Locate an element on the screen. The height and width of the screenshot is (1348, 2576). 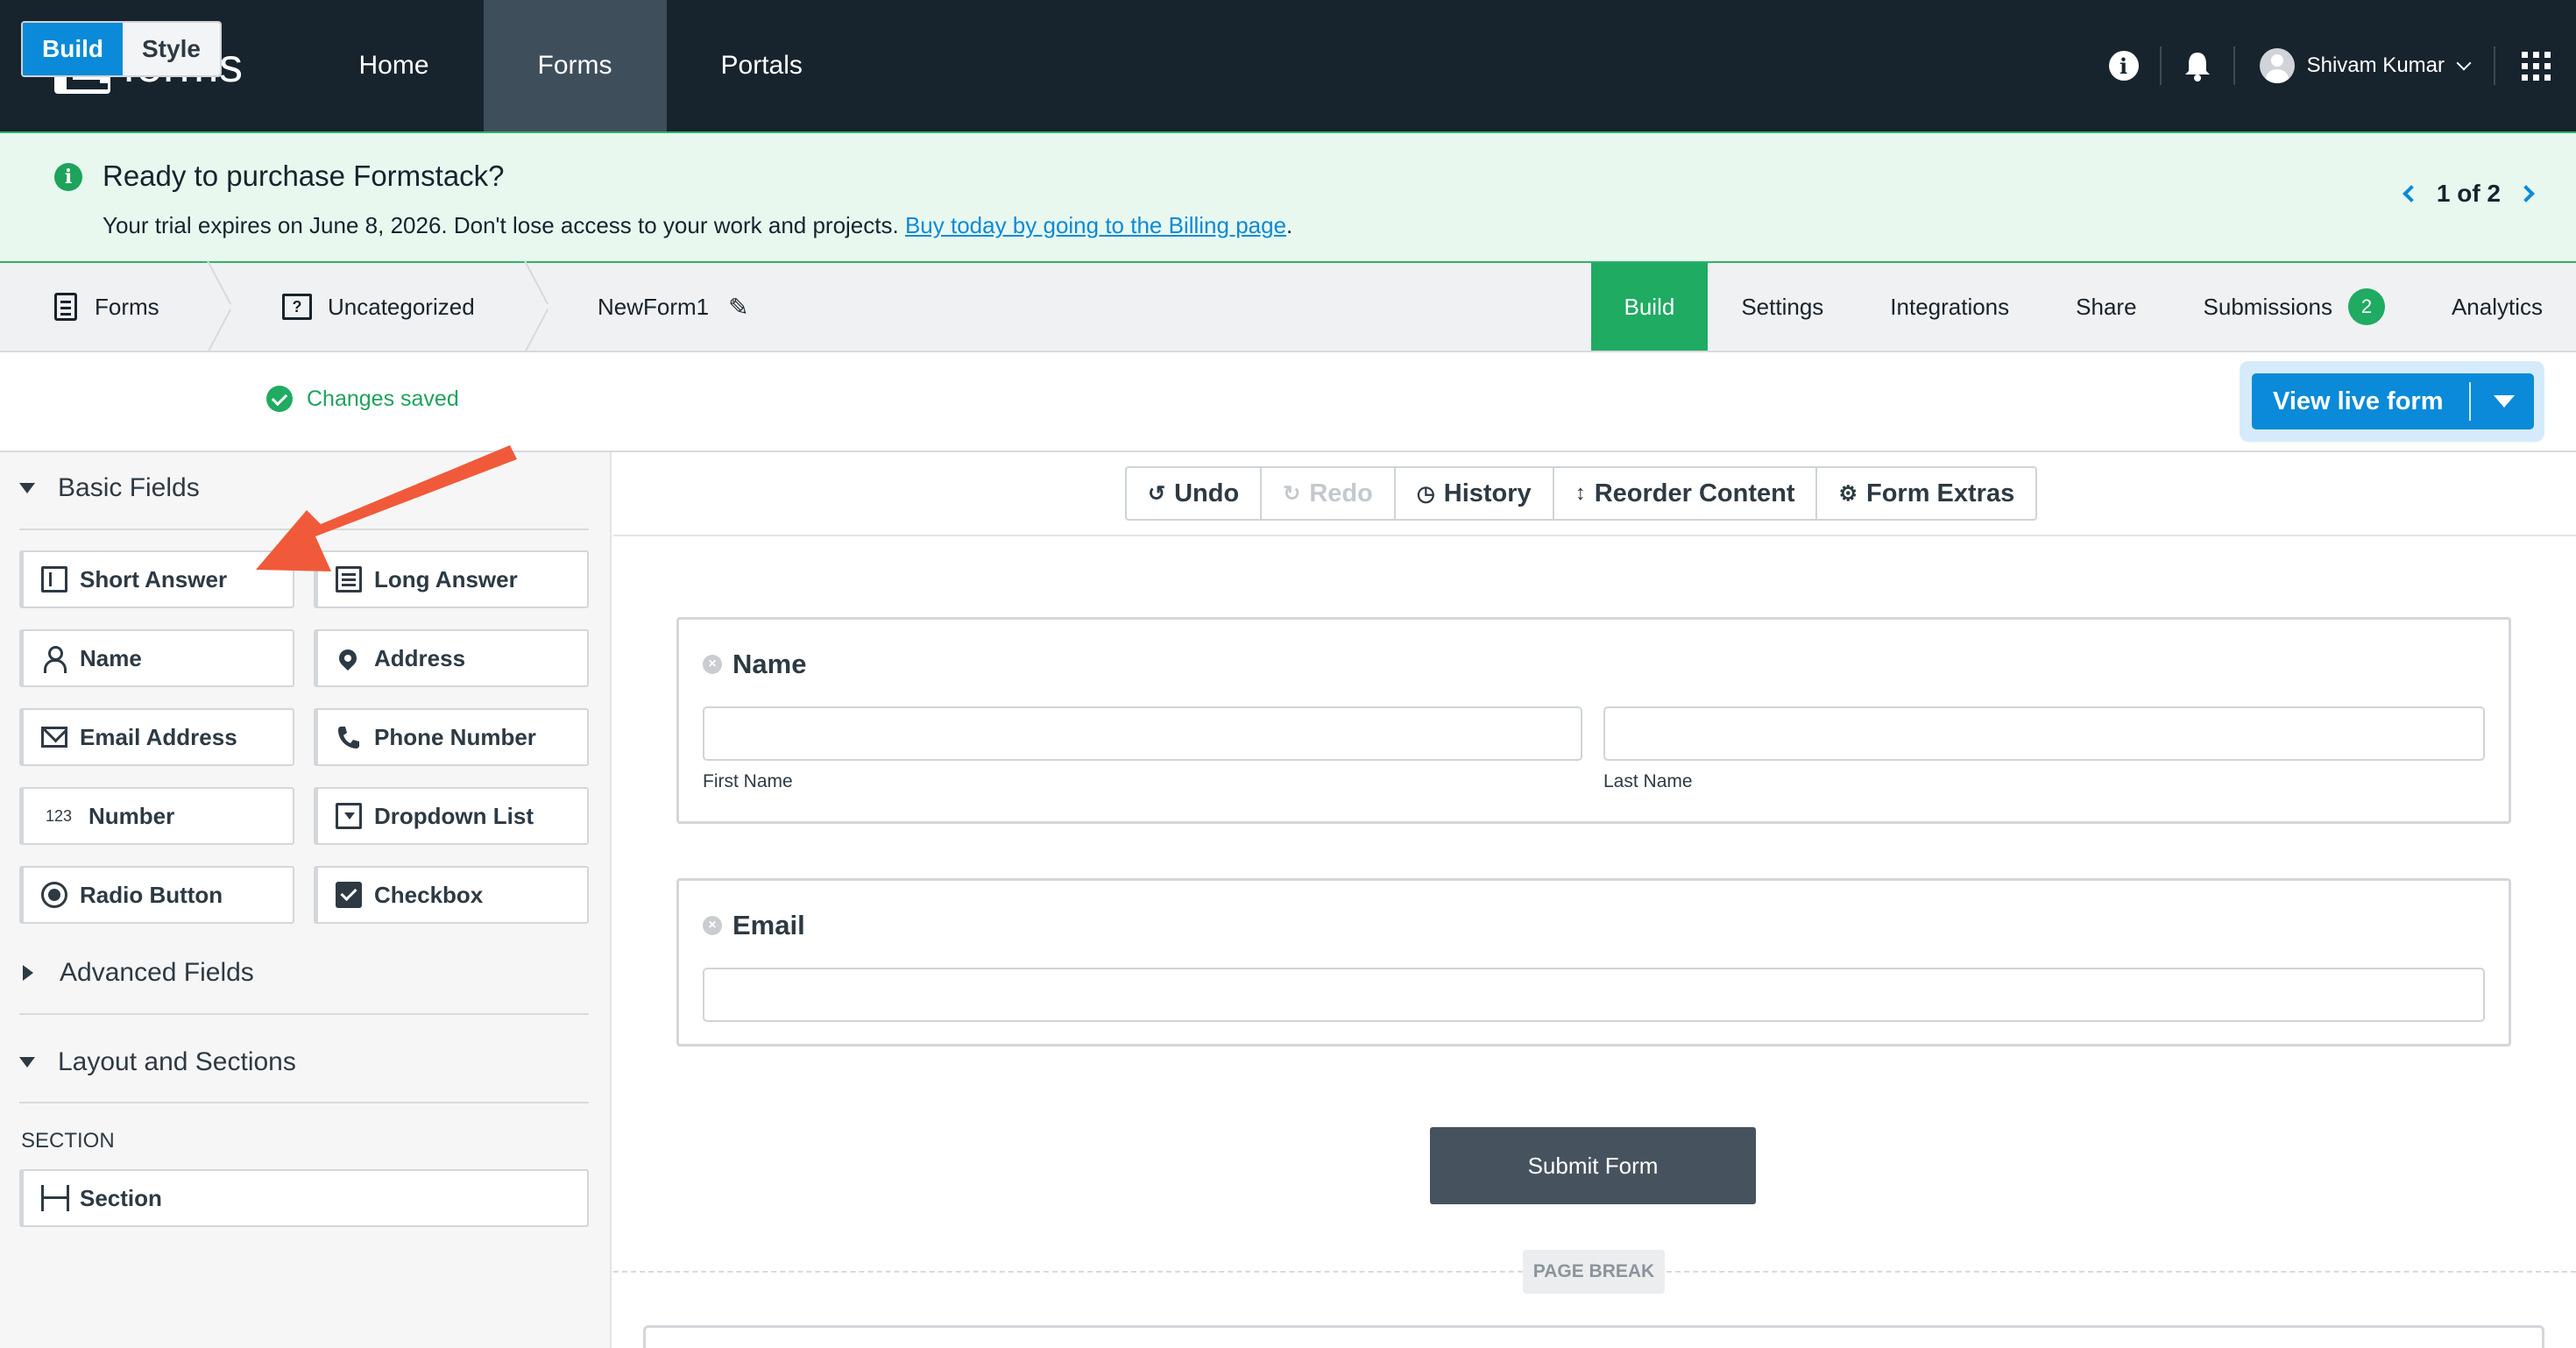
tab-build: Build is located at coordinates (1649, 307).